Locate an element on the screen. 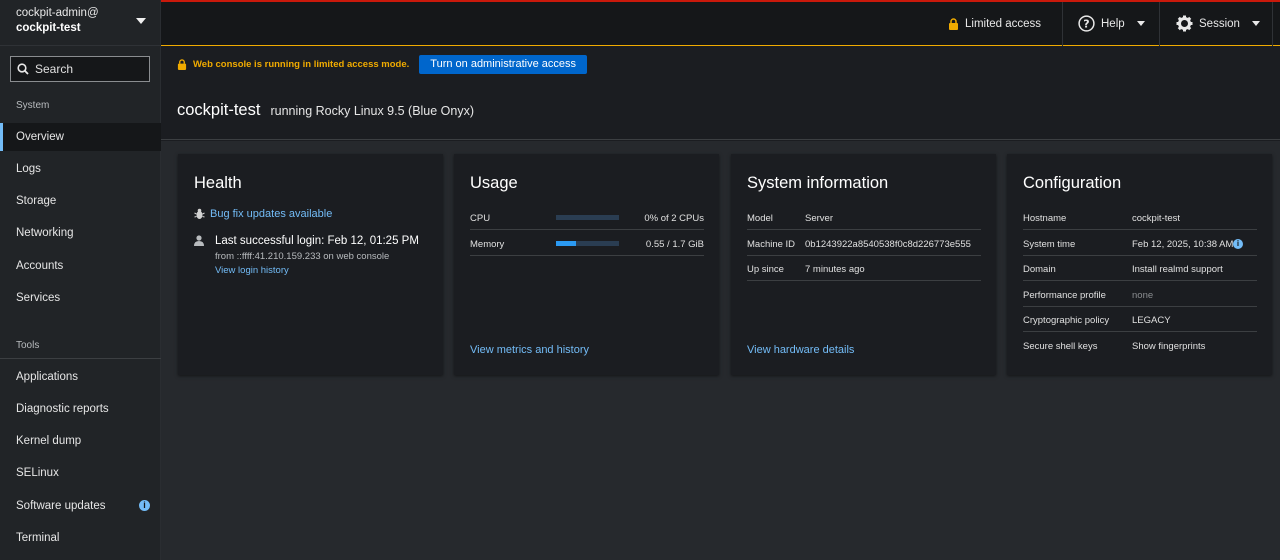  card-title: Health is located at coordinates (218, 183).